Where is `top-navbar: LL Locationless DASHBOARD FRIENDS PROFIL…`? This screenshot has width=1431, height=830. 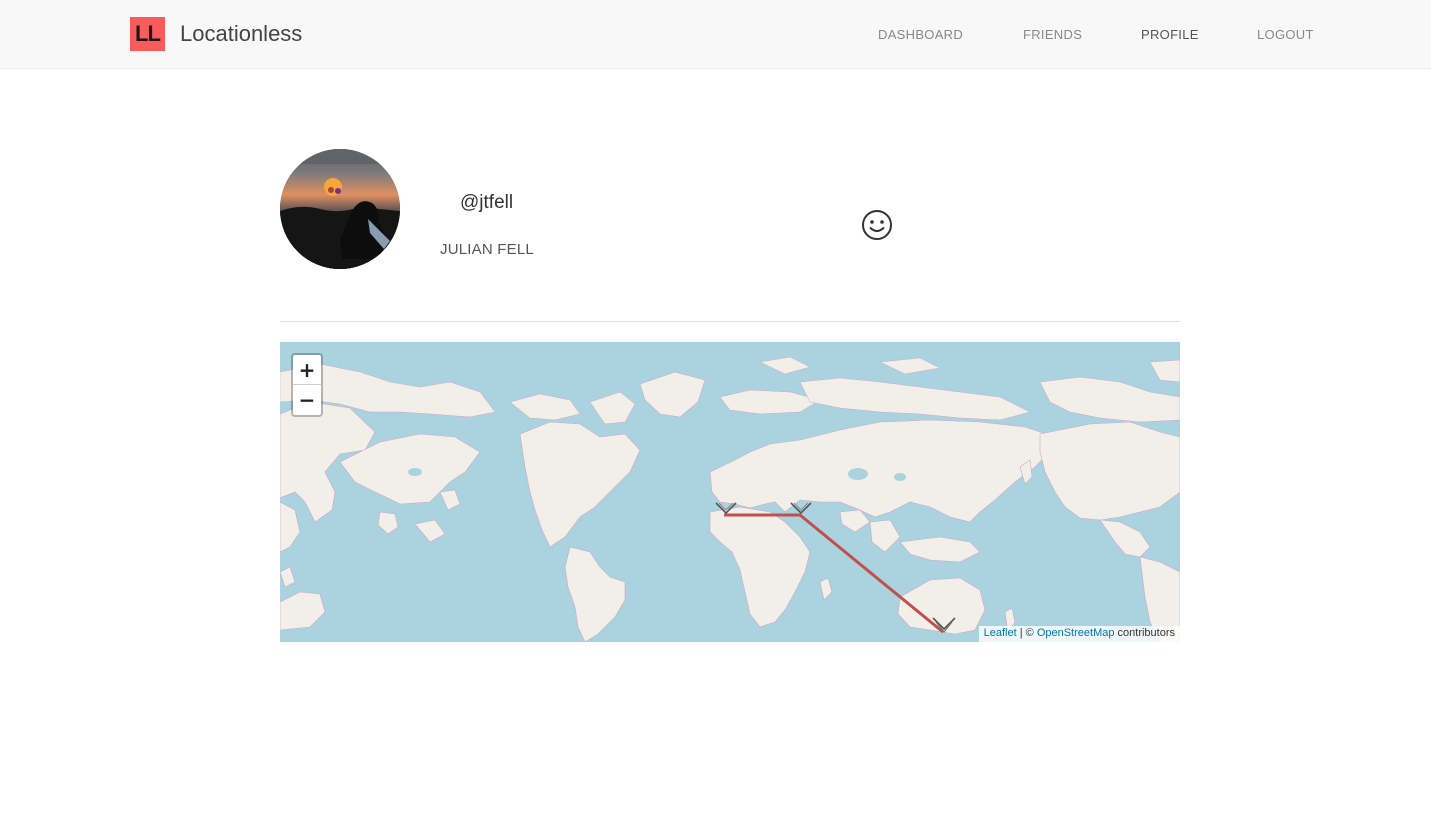
top-navbar: LL Locationless DASHBOARD FRIENDS PROFIL… is located at coordinates (715, 34).